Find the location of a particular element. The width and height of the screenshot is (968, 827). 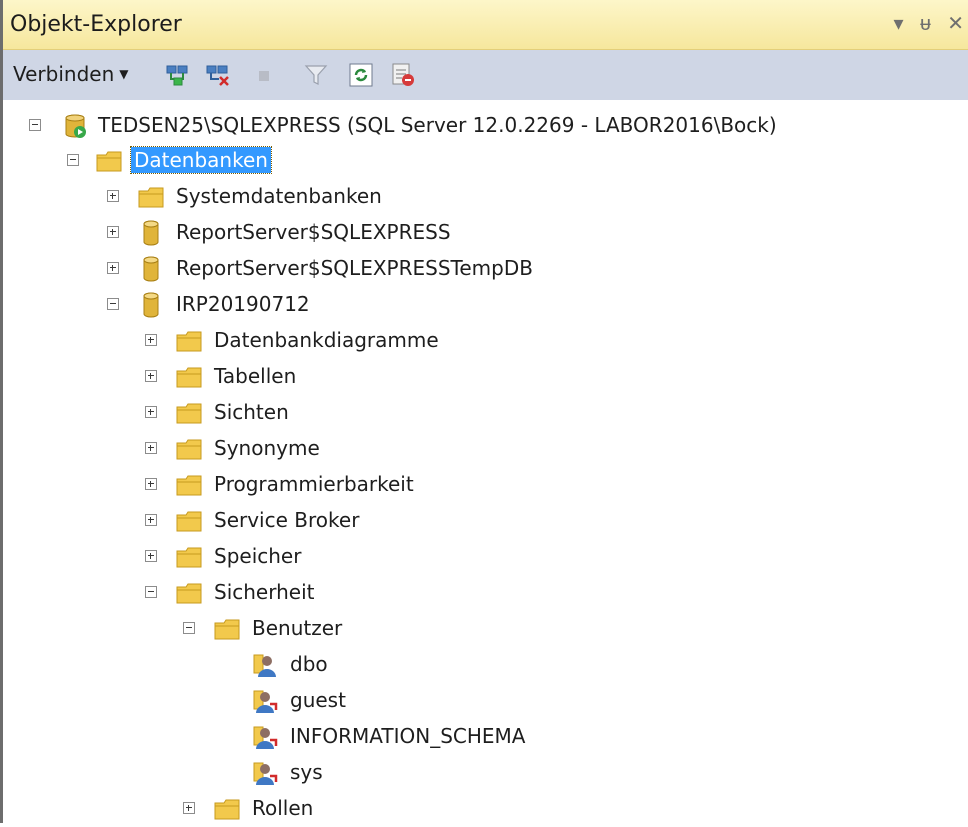

connect-label: Verbinden is located at coordinates (64, 74).